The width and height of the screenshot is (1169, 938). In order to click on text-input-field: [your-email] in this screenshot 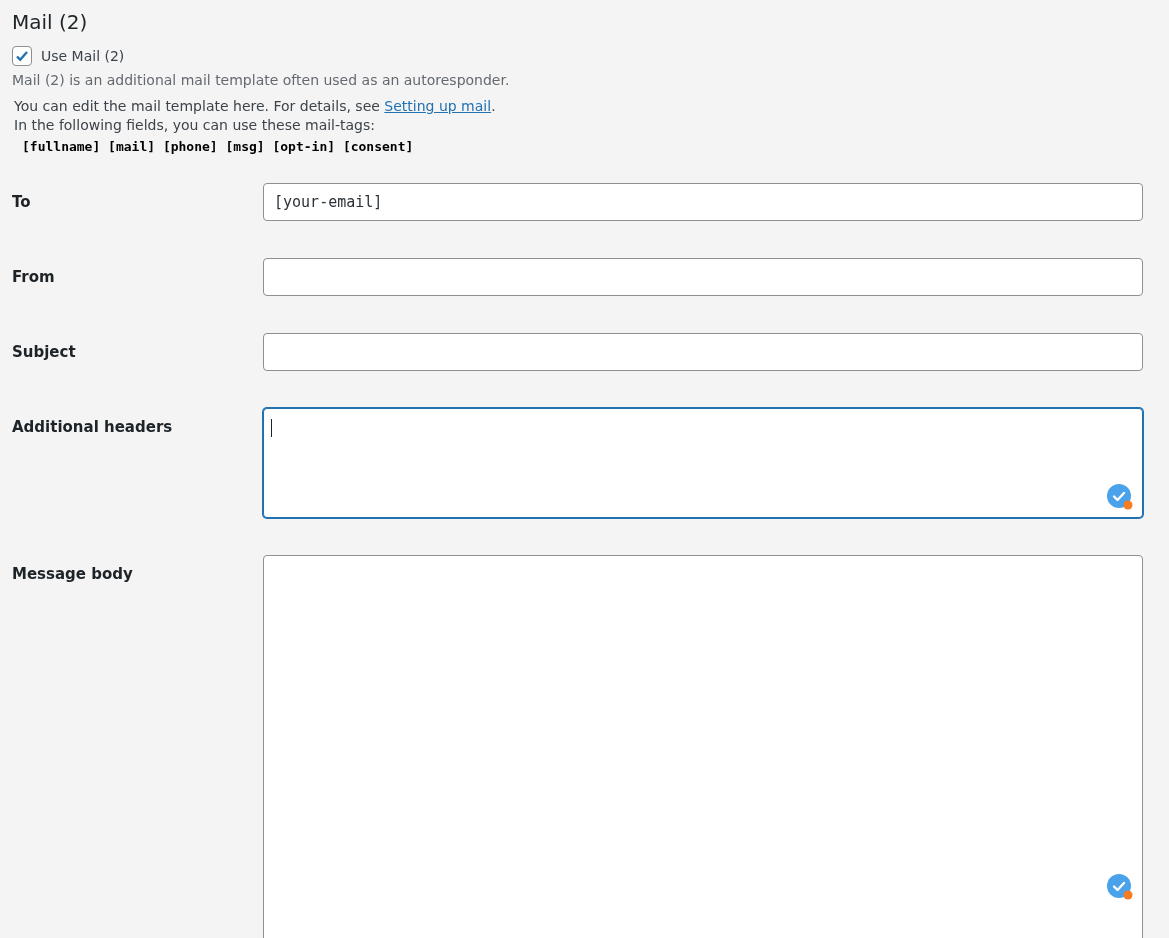, I will do `click(703, 202)`.